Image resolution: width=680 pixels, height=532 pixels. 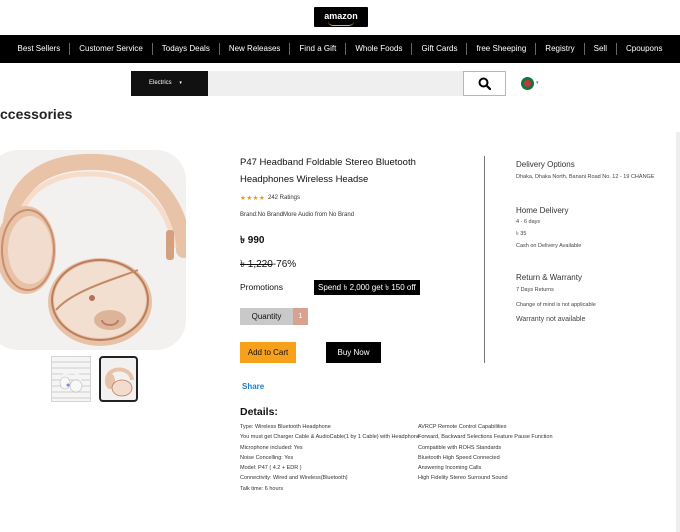 What do you see at coordinates (253, 386) in the screenshot?
I see `share-link: Share` at bounding box center [253, 386].